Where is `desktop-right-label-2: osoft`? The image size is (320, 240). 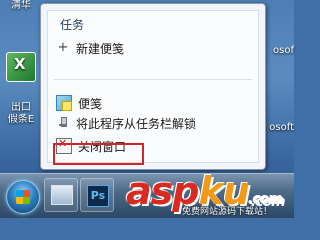 desktop-right-label-2: osoft is located at coordinates (281, 127).